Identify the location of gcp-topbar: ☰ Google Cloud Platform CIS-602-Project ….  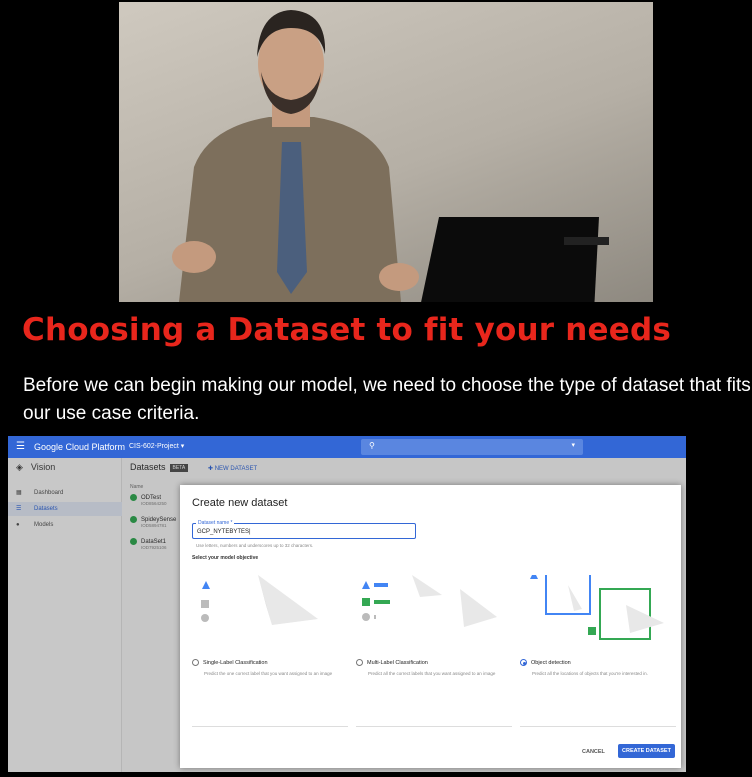
(347, 447).